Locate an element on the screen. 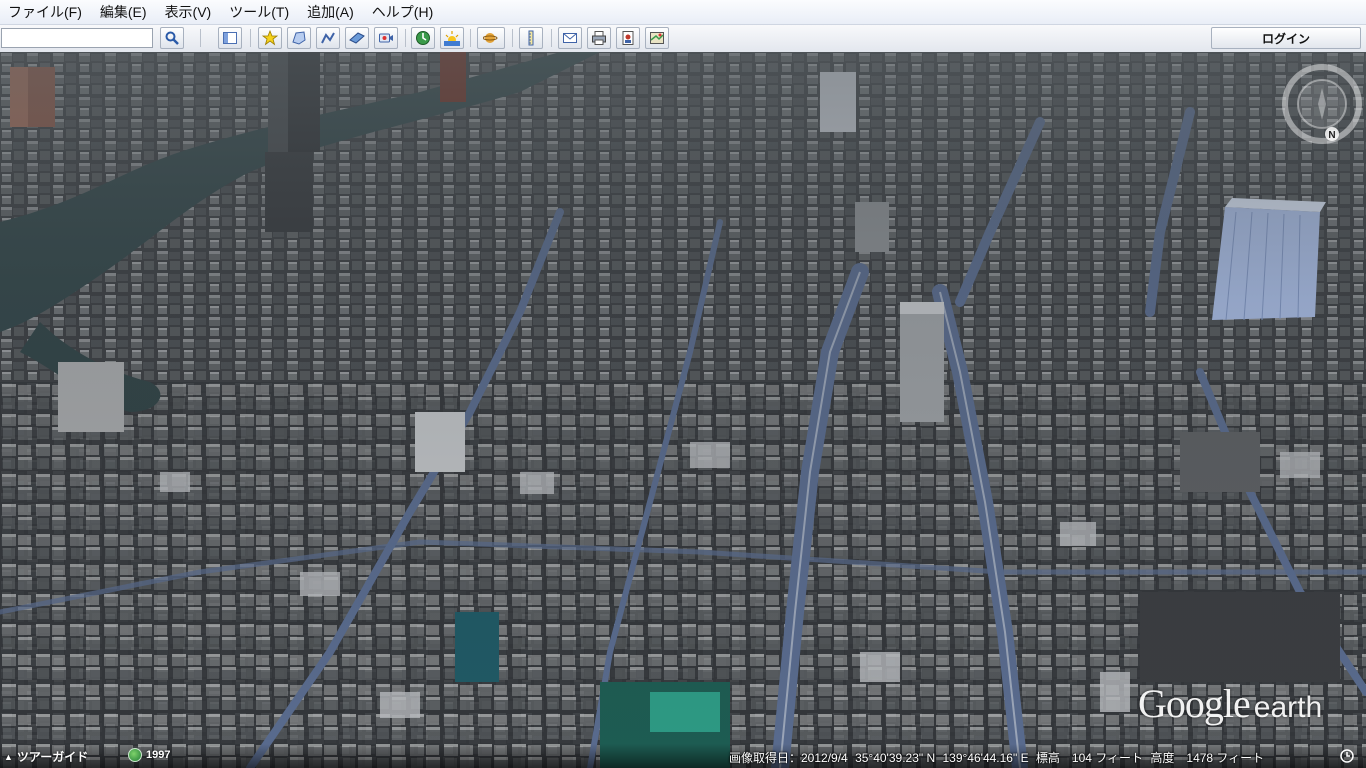 This screenshot has height=768, width=1366. record-tour-button is located at coordinates (386, 38).